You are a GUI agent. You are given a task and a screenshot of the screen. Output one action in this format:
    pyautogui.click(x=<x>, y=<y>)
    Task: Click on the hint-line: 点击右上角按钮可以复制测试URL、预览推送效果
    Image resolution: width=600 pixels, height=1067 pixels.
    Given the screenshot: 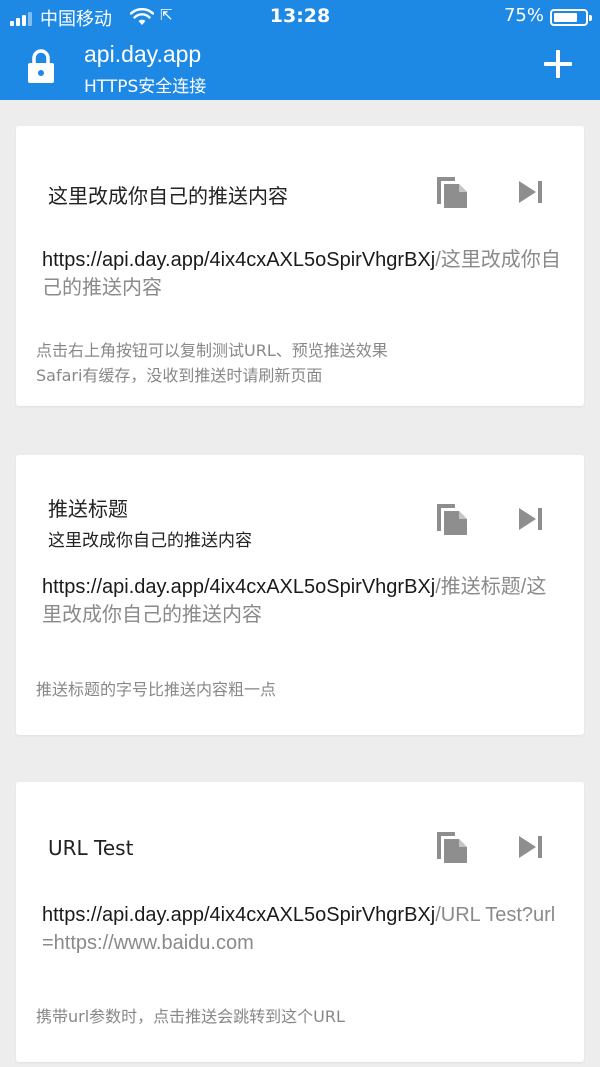 What is the action you would take?
    pyautogui.click(x=212, y=350)
    